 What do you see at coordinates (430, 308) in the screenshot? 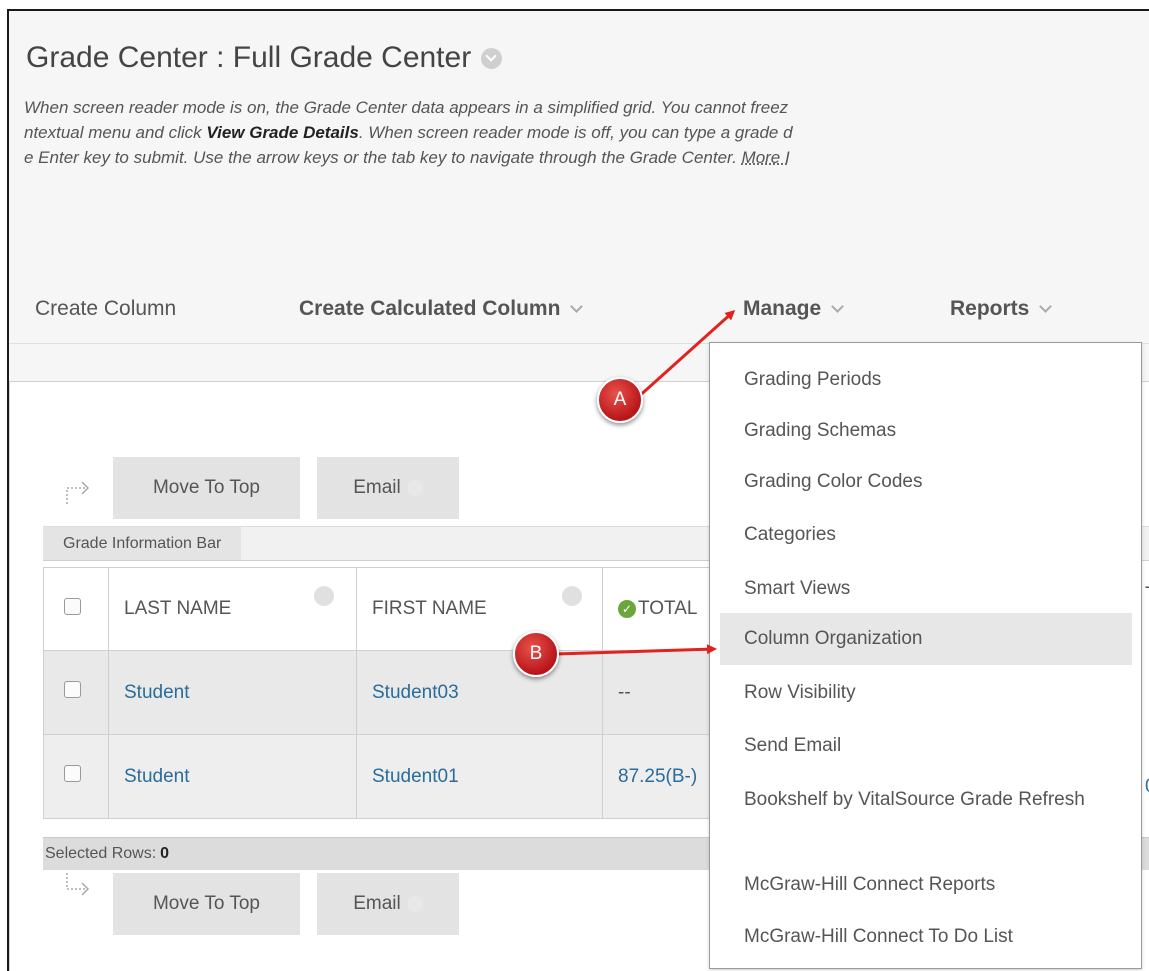
I see `create-calculated-column-label: Create Calculated Column` at bounding box center [430, 308].